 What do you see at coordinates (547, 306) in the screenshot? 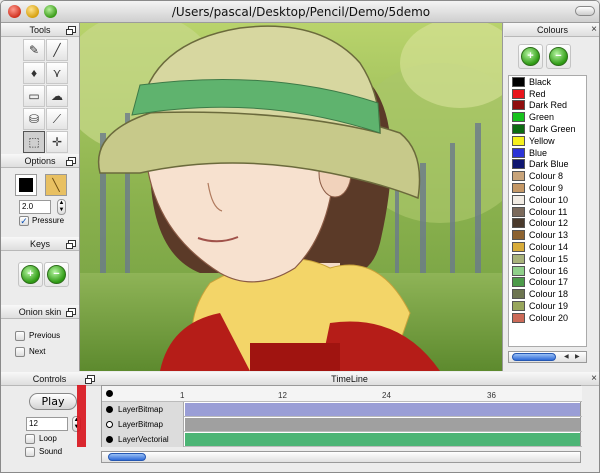
I see `colour-item: Colour 19` at bounding box center [547, 306].